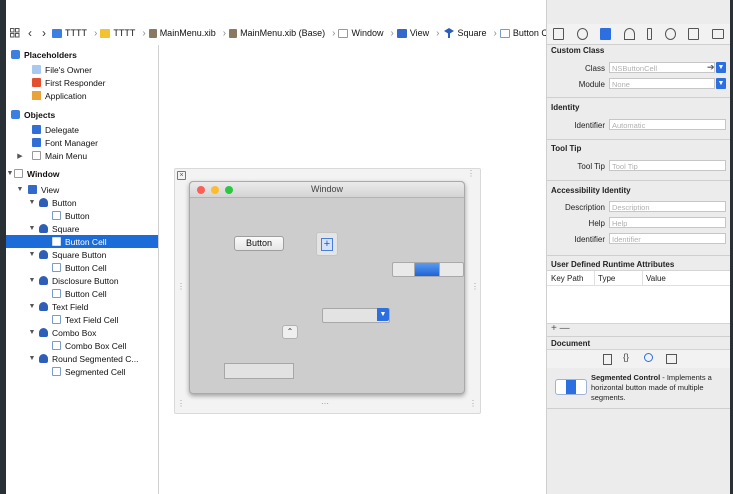 The image size is (733, 494). I want to click on help-field: Help, so click(667, 222).